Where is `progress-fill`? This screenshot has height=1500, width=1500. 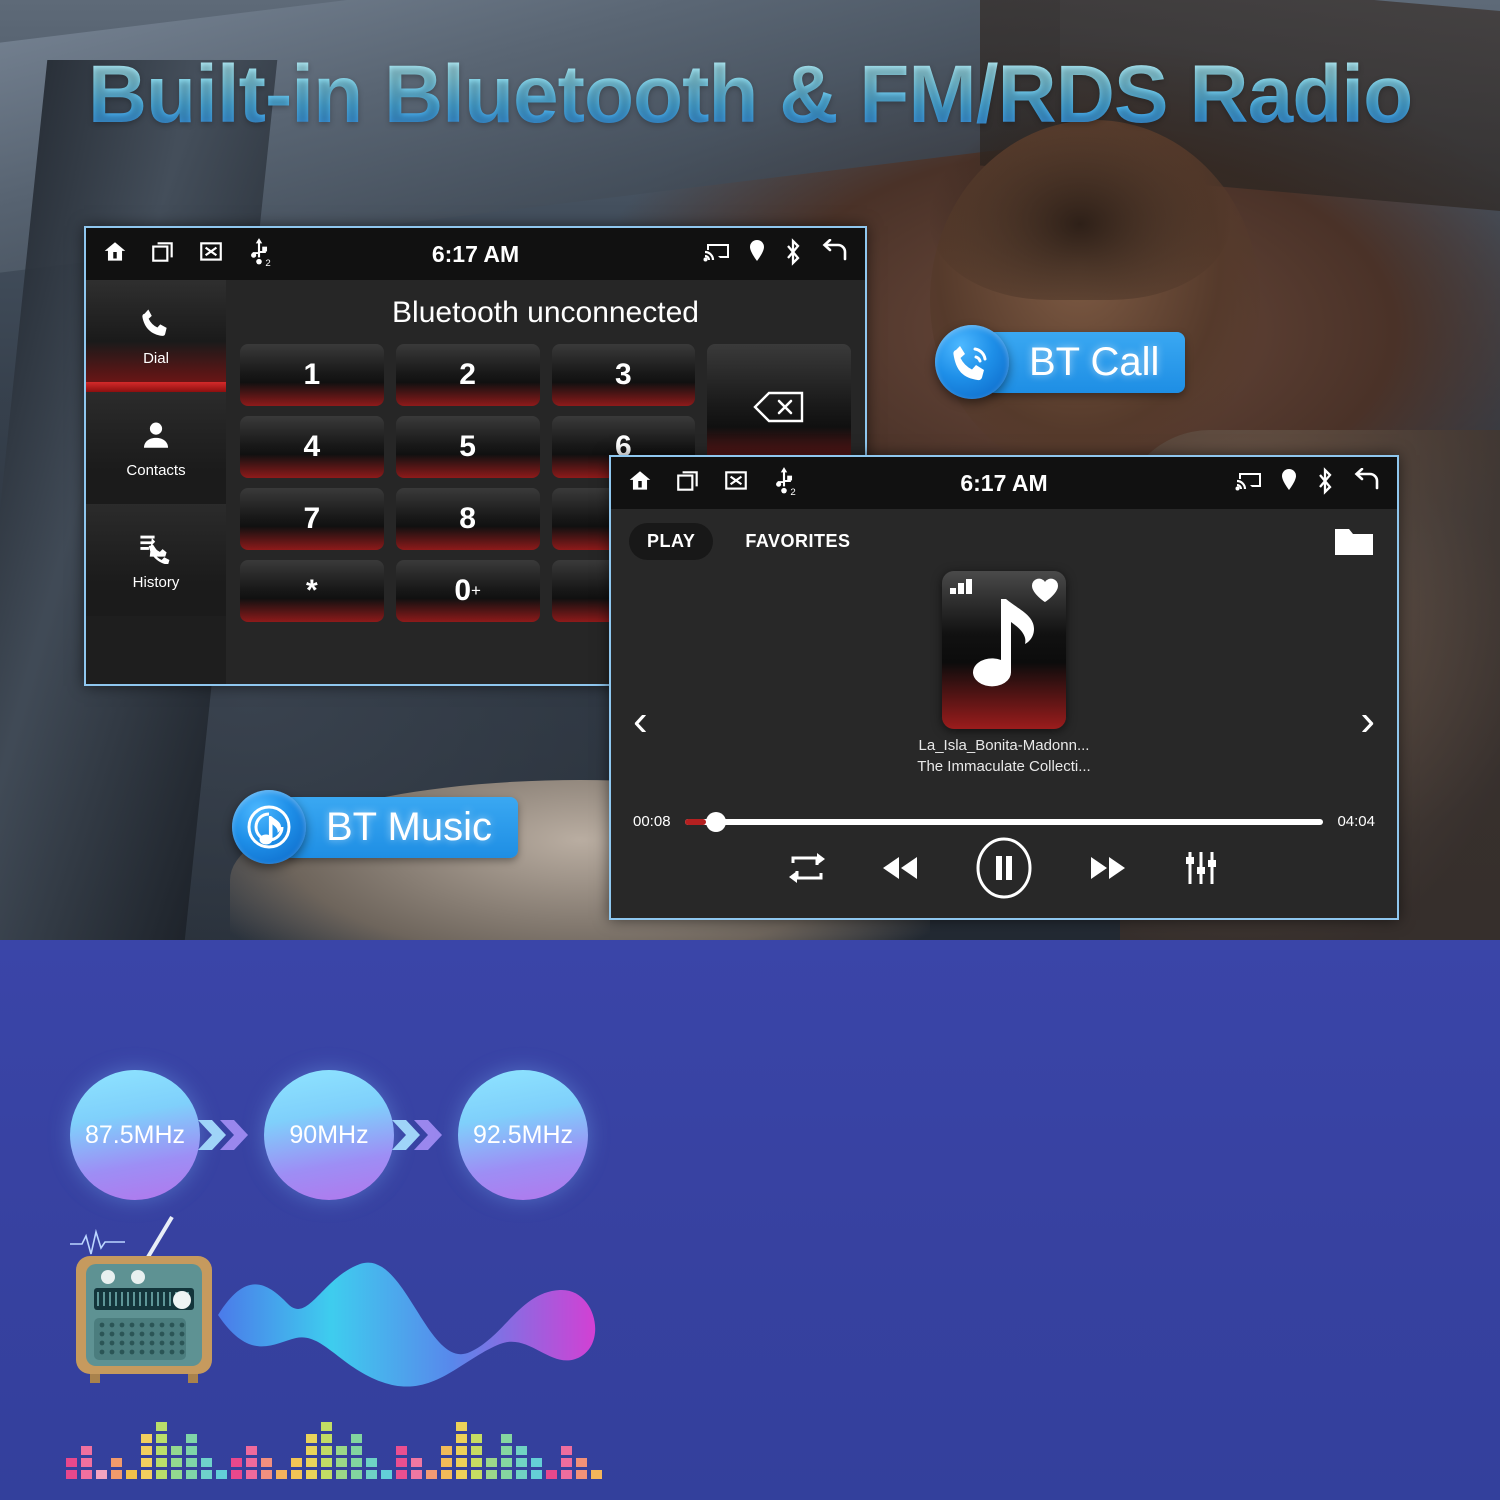
progress-fill is located at coordinates (695, 821).